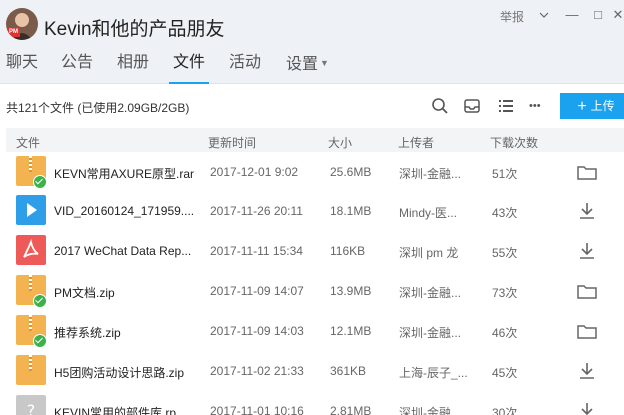  I want to click on column-name: 文件, so click(28, 142).